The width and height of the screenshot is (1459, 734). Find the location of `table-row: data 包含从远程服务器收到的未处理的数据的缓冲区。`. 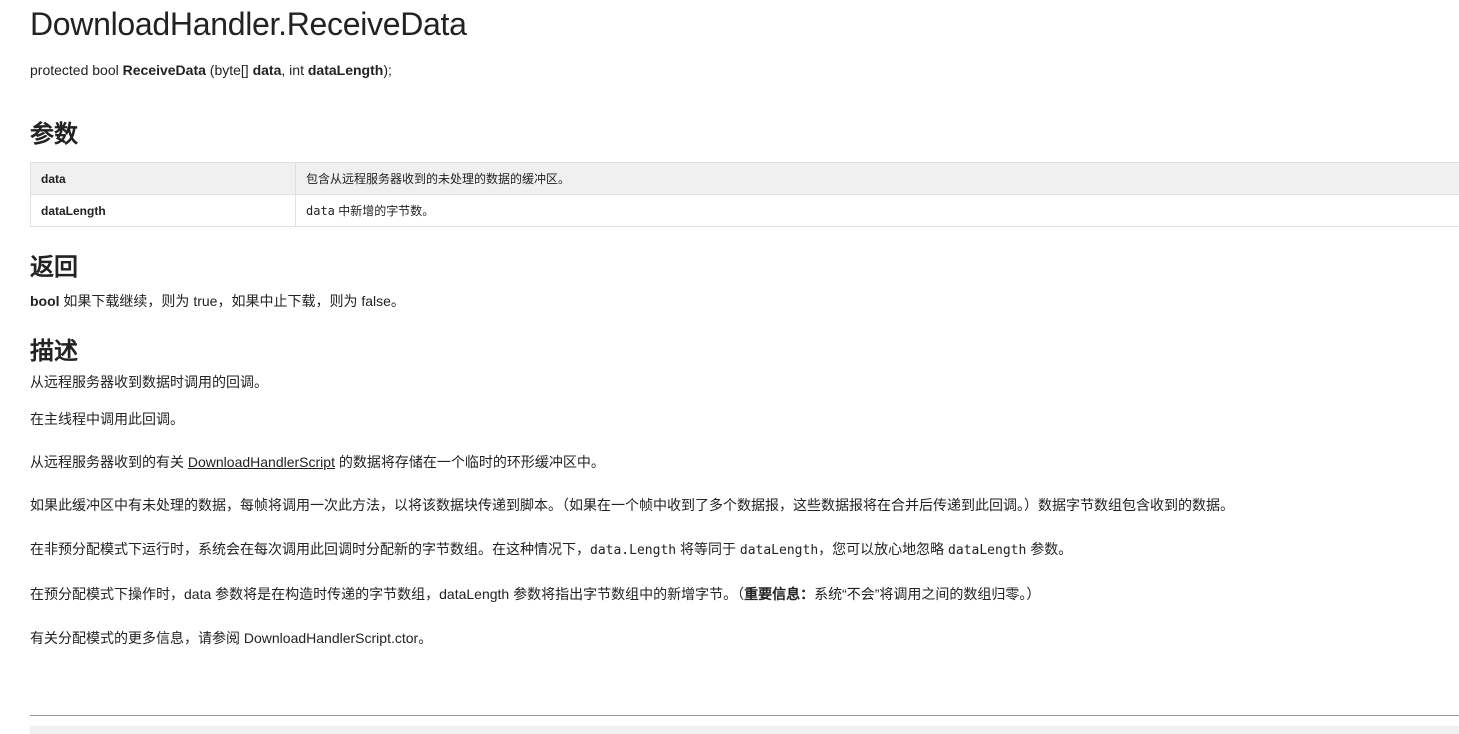

table-row: data 包含从远程服务器收到的未处理的数据的缓冲区。 is located at coordinates (744, 178).